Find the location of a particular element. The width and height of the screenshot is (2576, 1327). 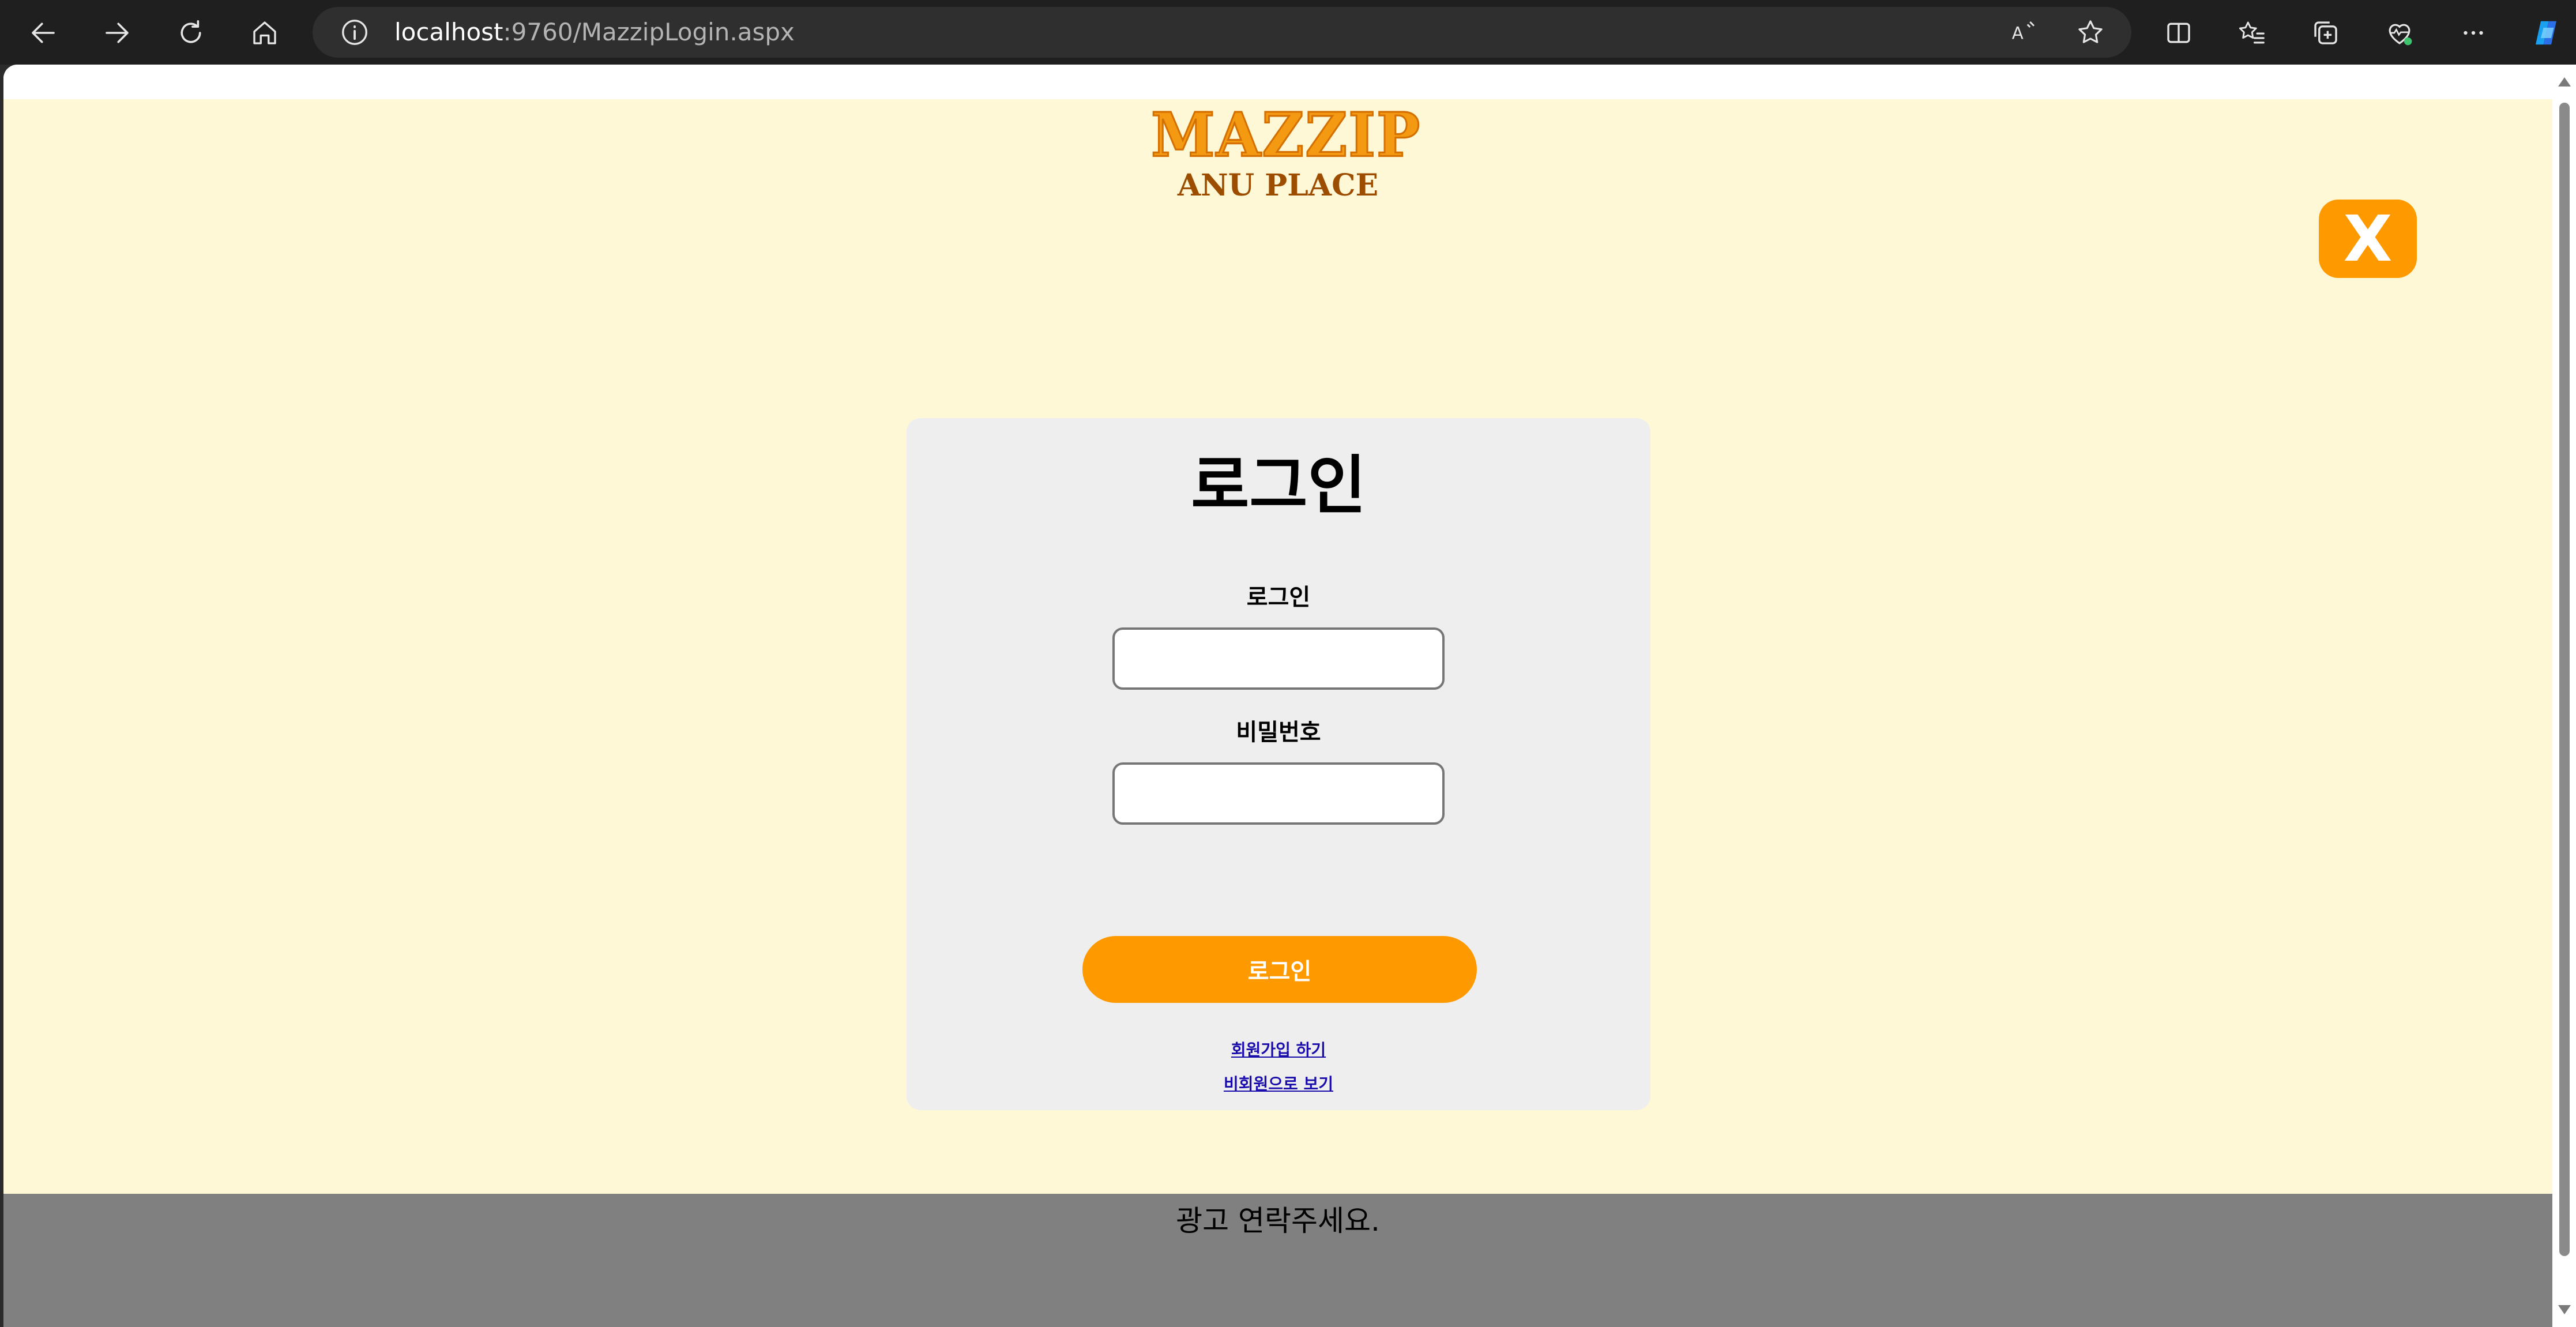

refresh-button is located at coordinates (191, 33).